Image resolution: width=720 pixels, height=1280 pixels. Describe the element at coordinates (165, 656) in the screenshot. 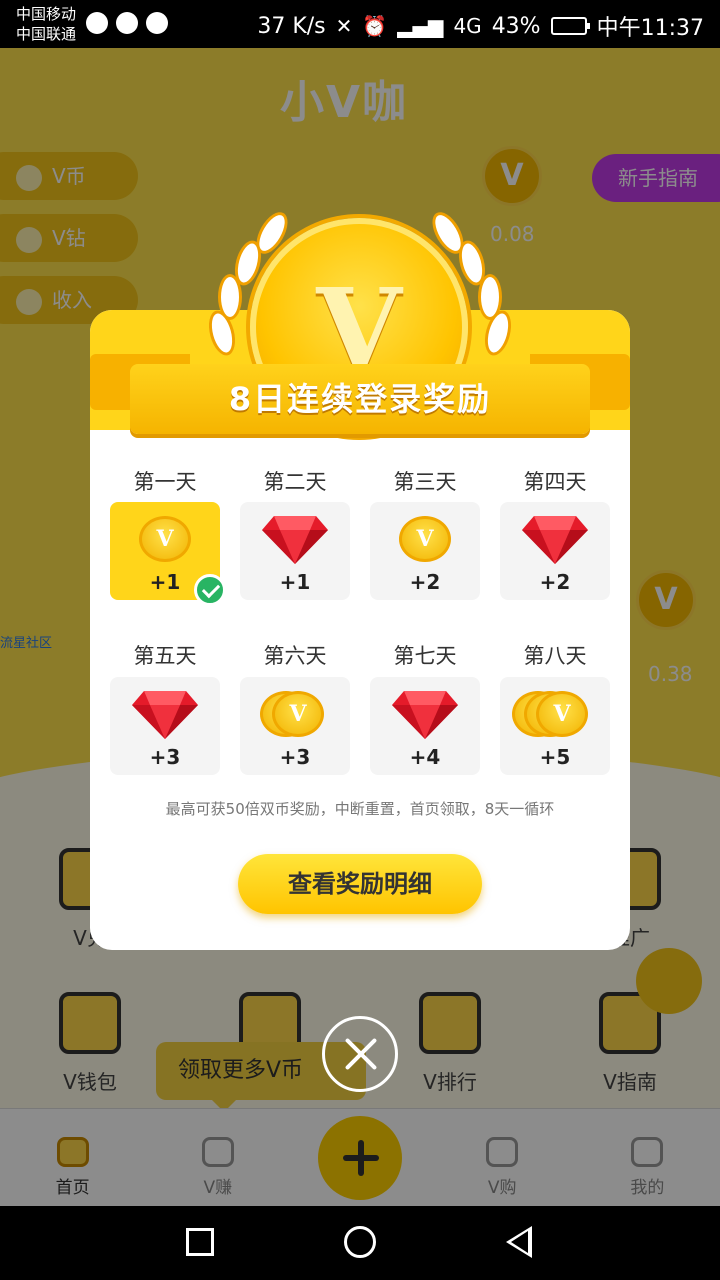

I see `day-label: 第五天` at that location.